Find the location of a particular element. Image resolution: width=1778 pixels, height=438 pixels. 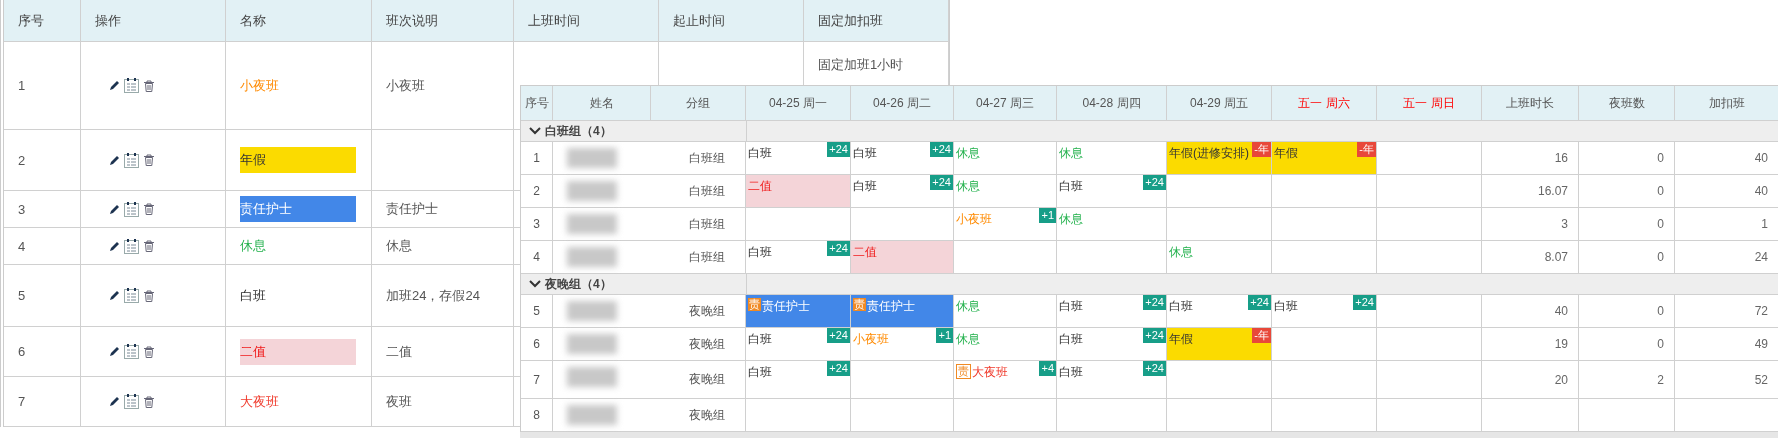

overtime-total: 49 is located at coordinates (1761, 344).